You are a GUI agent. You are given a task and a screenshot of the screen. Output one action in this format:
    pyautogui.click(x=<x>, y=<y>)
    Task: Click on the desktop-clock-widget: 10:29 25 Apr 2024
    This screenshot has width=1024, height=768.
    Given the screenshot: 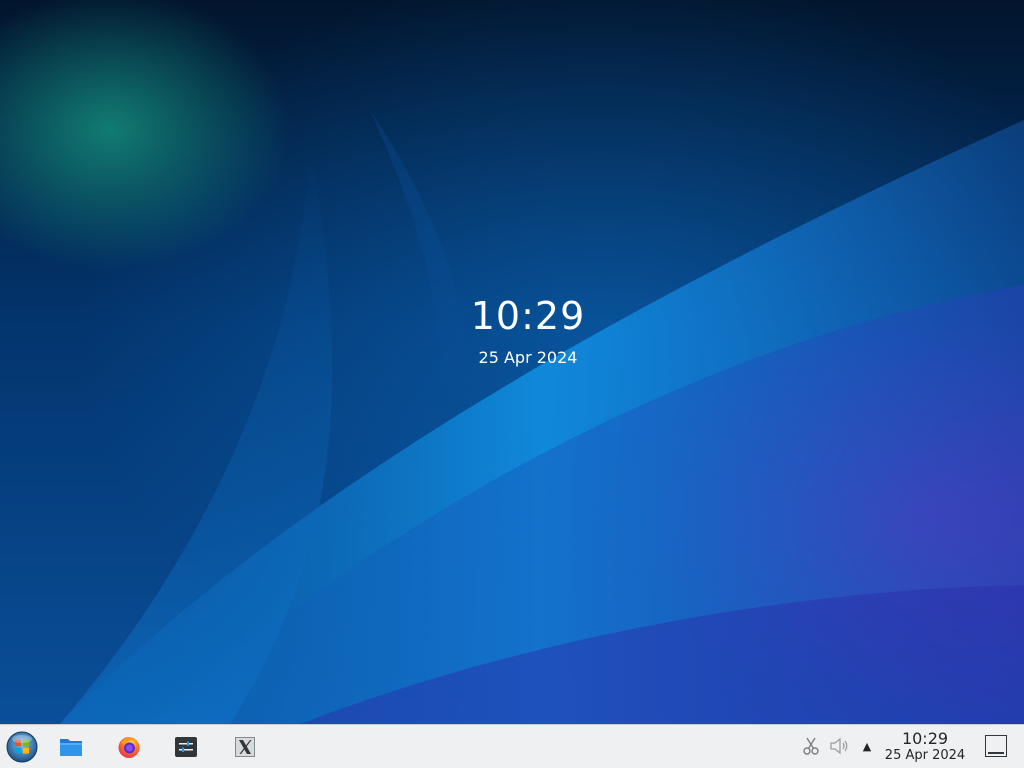 What is the action you would take?
    pyautogui.click(x=512, y=329)
    